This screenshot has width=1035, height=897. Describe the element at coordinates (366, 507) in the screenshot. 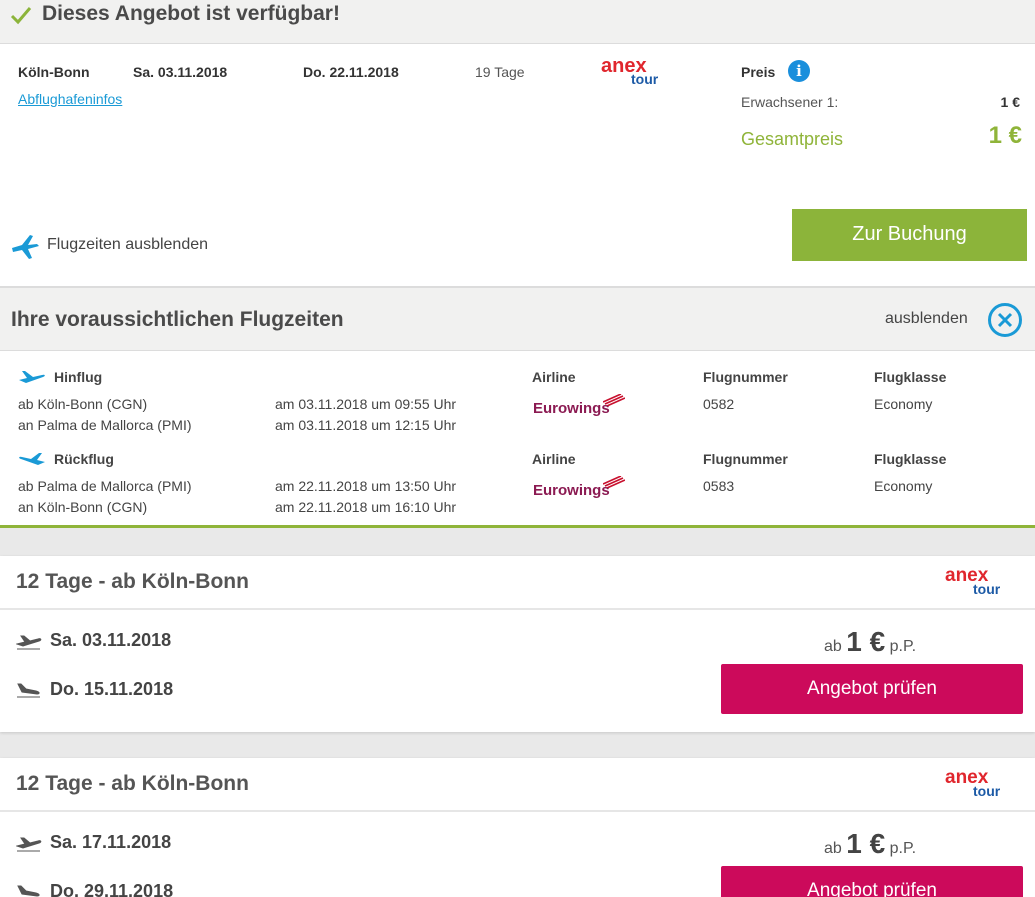

I see `return-arrive-time: am 22.11.2018 um 16:10 Uhr` at that location.